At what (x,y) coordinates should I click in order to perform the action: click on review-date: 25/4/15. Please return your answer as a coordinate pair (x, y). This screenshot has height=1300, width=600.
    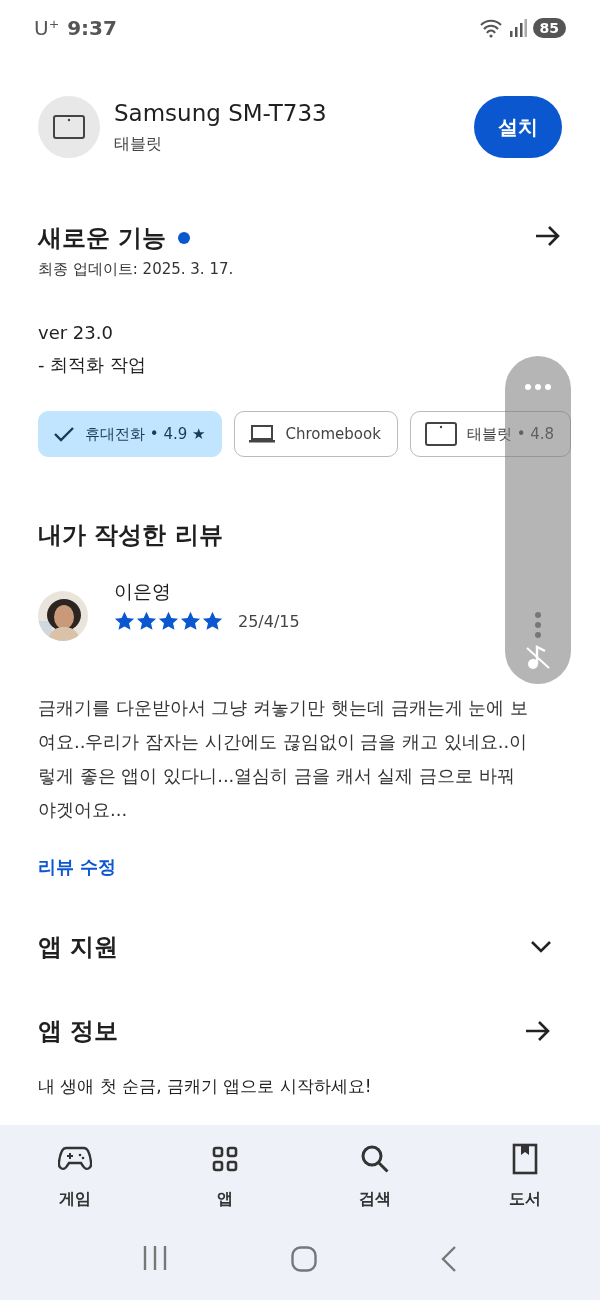
    Looking at the image, I should click on (269, 621).